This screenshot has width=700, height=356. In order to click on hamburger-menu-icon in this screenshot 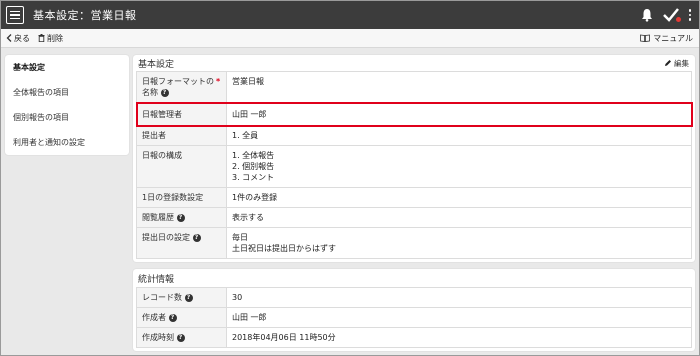, I will do `click(15, 15)`.